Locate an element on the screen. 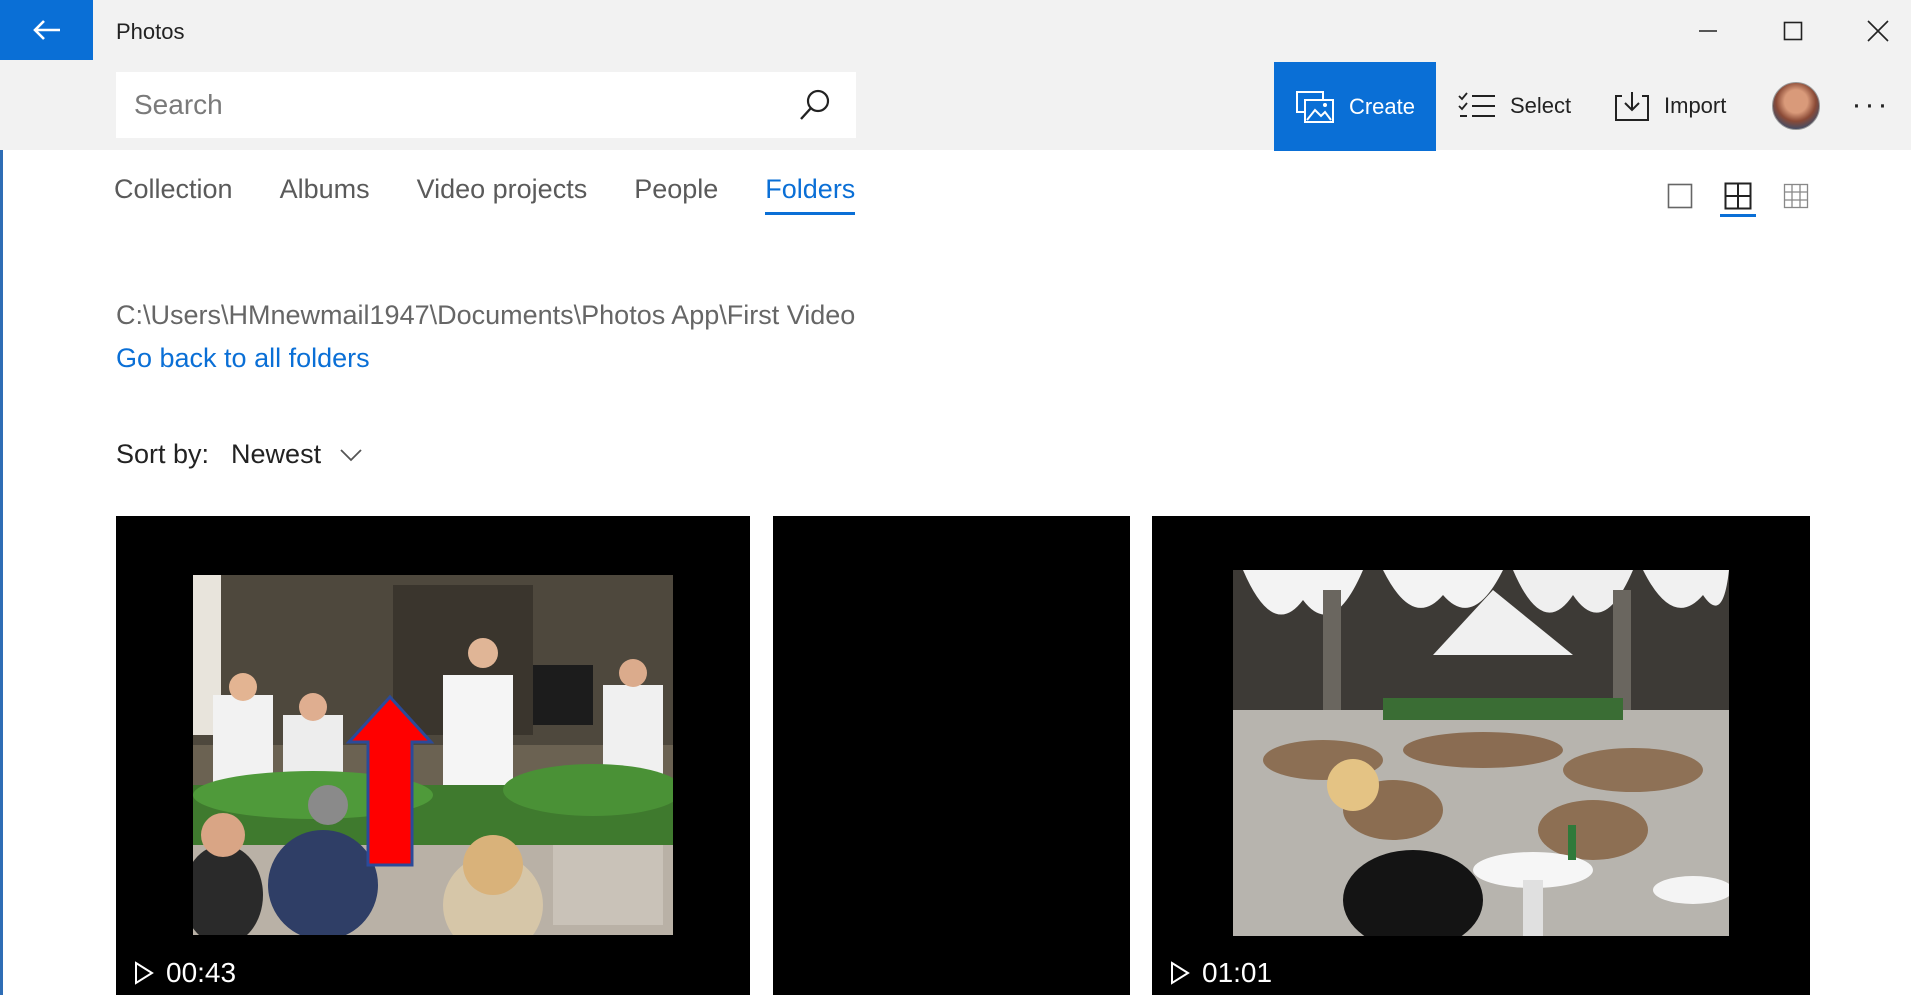  search-input is located at coordinates (454, 105).